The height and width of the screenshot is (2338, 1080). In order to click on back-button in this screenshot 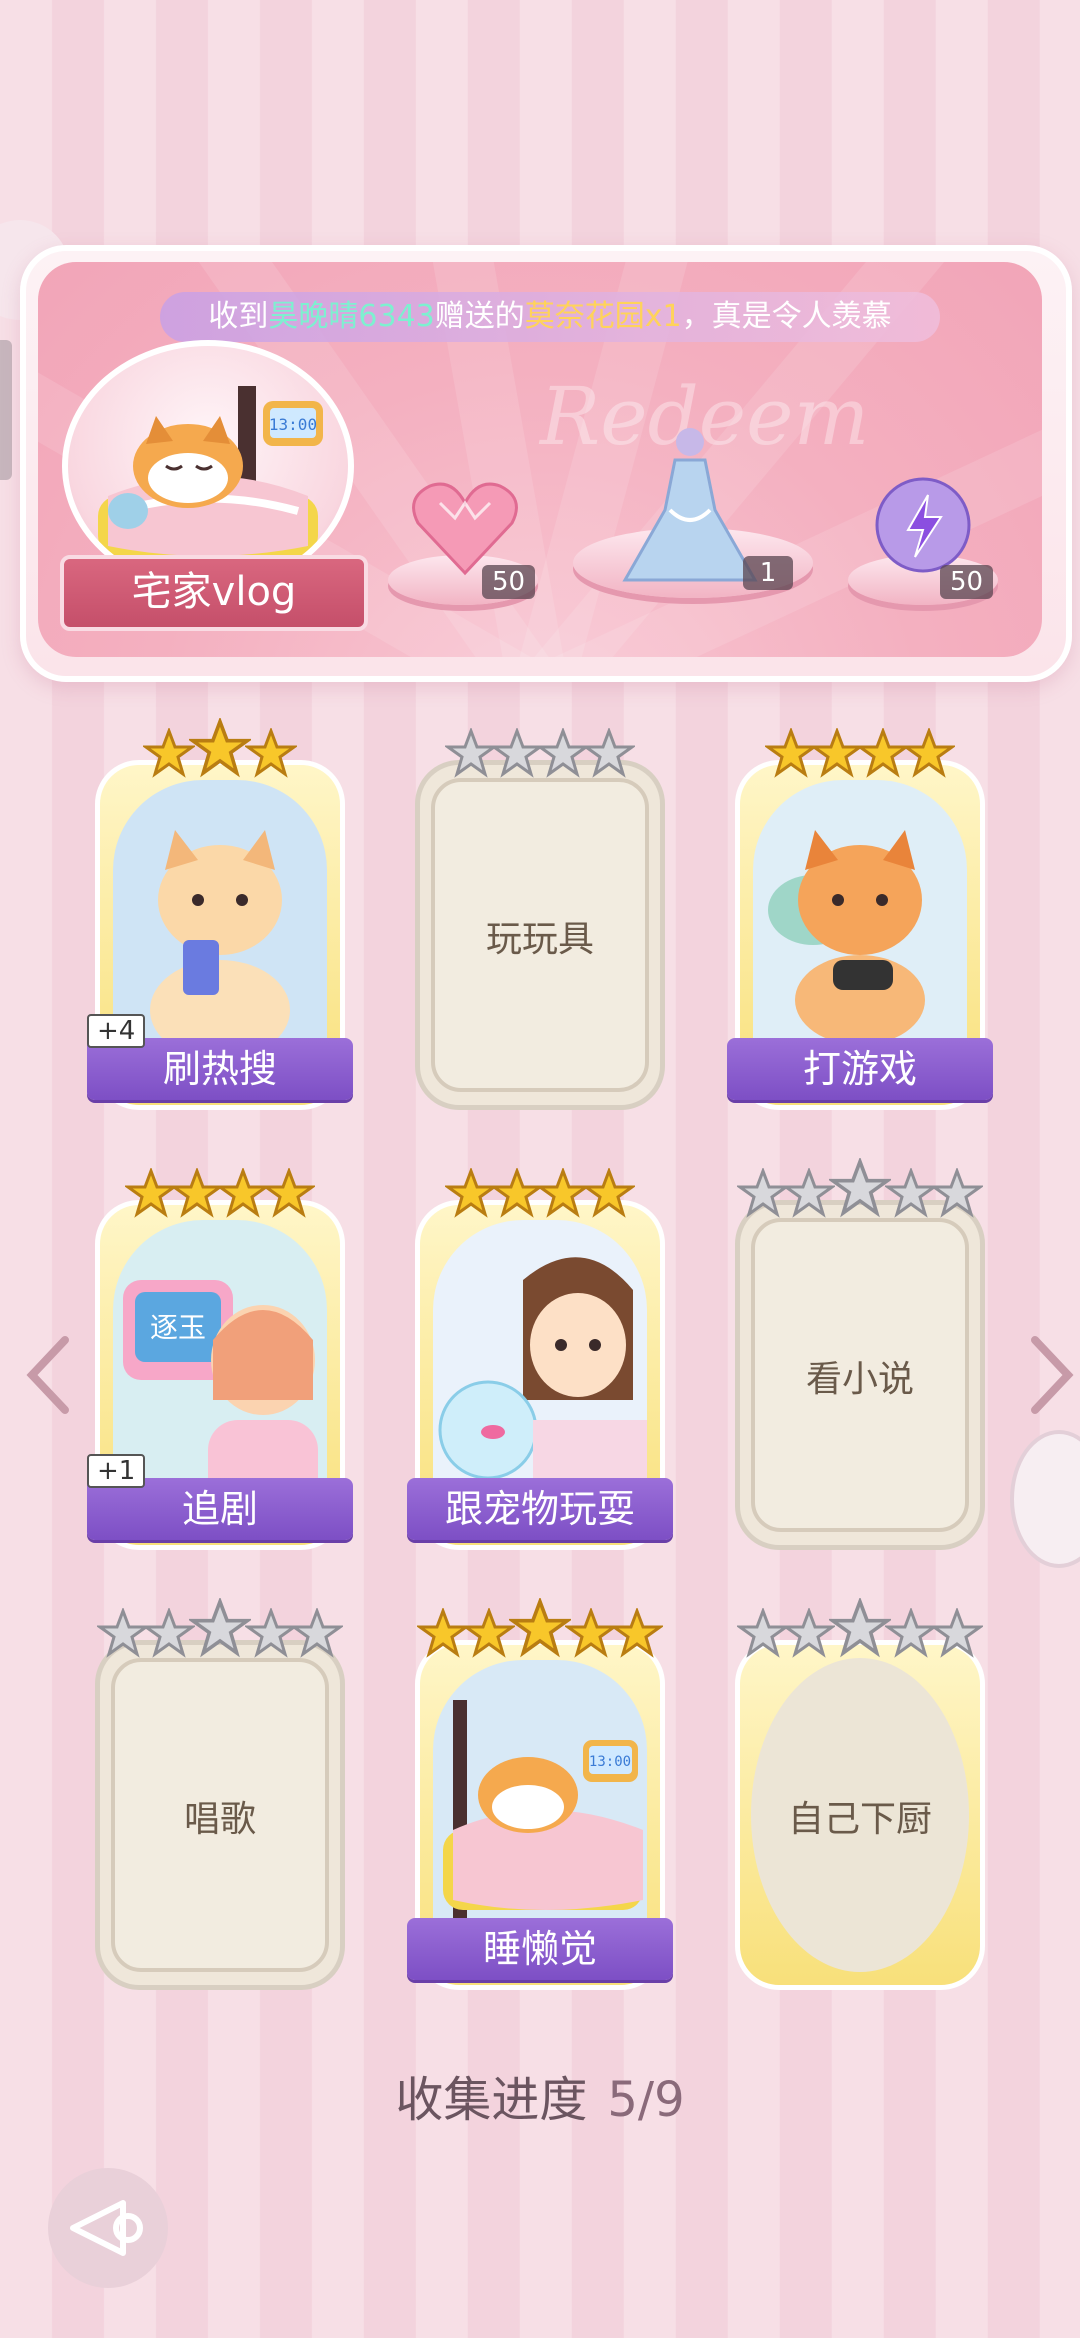, I will do `click(108, 2228)`.